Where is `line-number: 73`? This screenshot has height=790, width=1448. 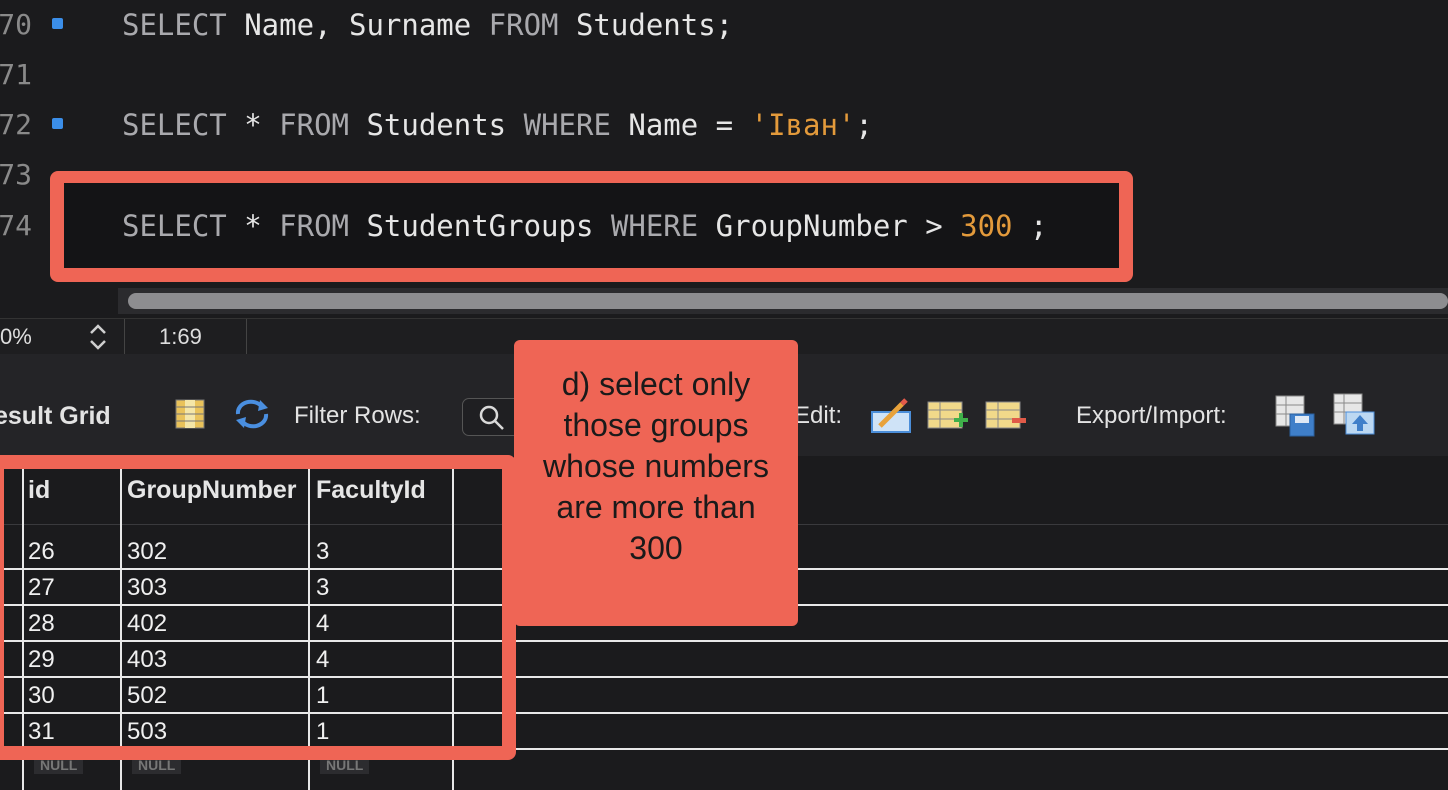
line-number: 73 is located at coordinates (16, 174).